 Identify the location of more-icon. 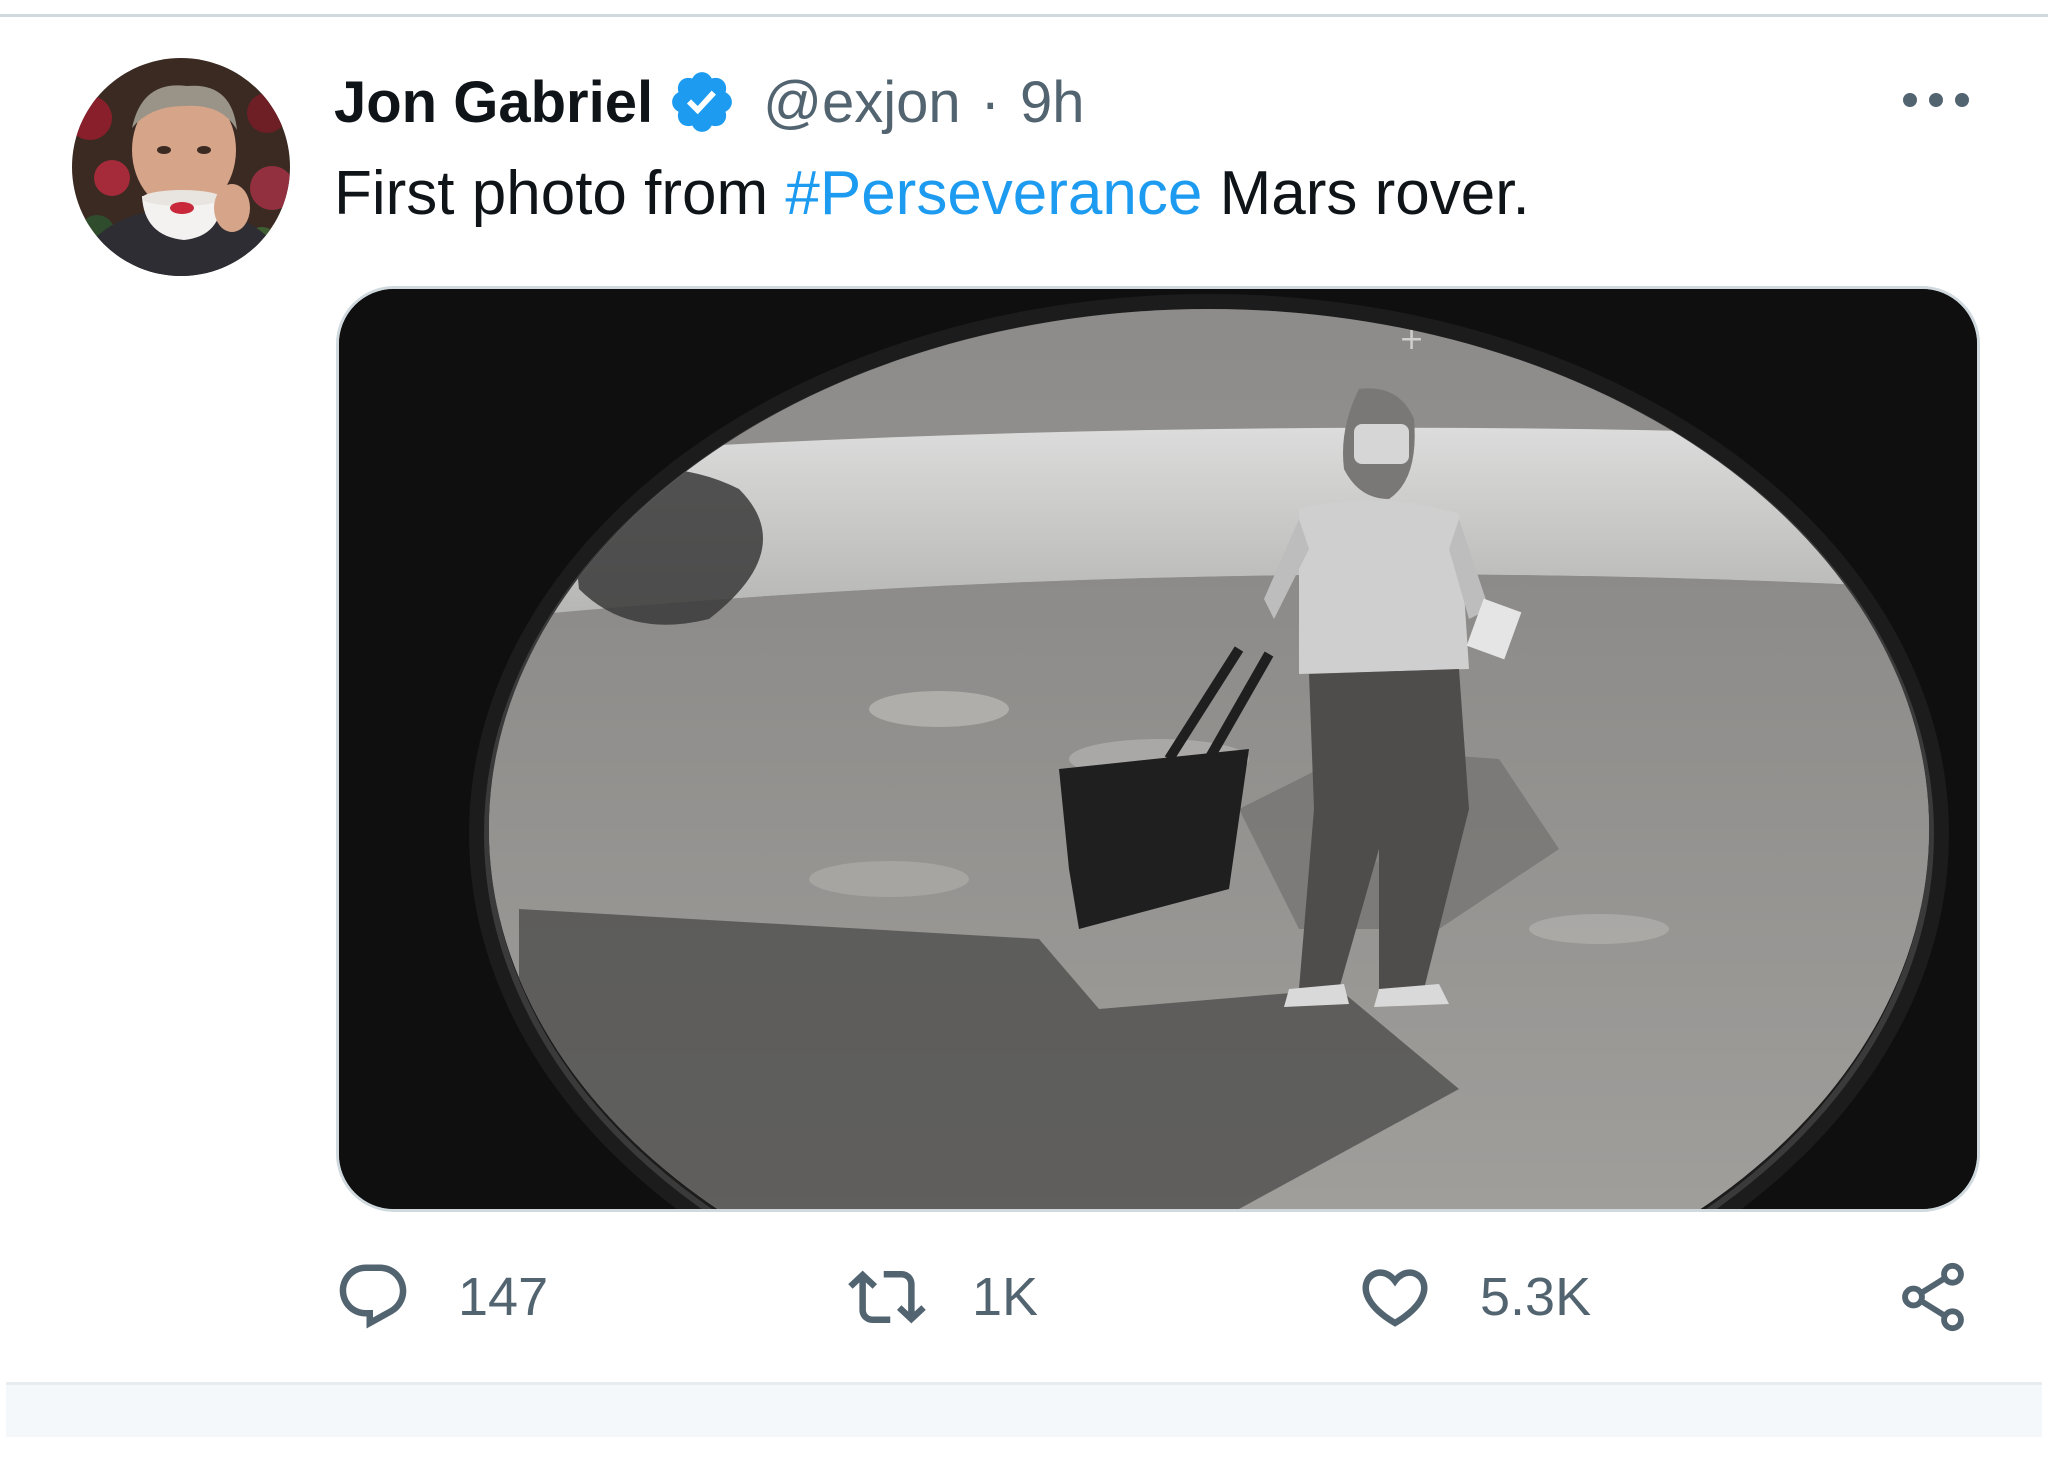
(1936, 100).